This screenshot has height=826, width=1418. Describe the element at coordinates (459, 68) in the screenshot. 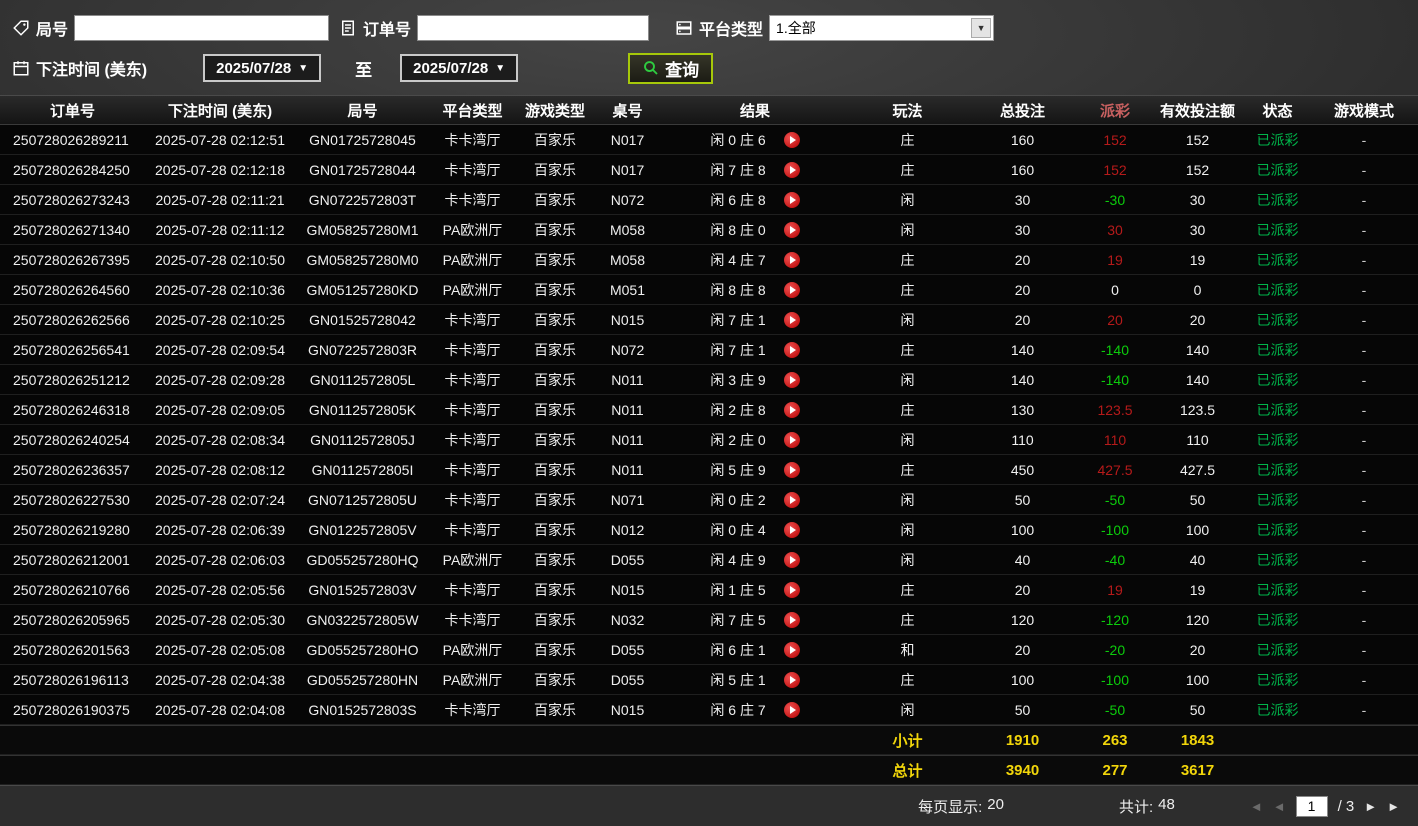

I see `date-to-button: 2025/07/28 ▼` at that location.